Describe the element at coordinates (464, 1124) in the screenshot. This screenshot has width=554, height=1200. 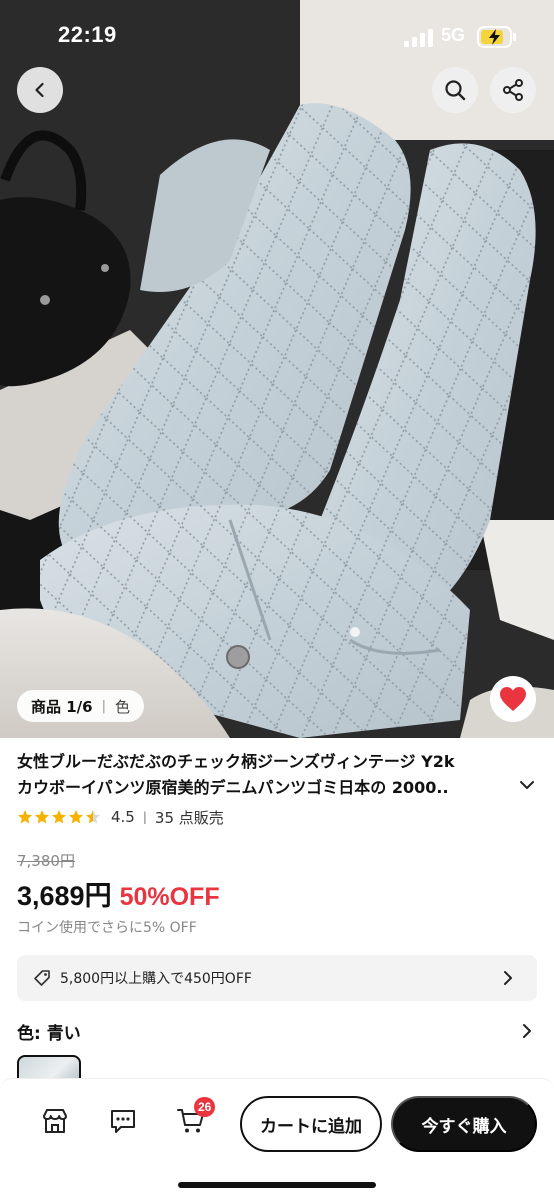
I see `buy-now-button: 今すぐ購入` at that location.